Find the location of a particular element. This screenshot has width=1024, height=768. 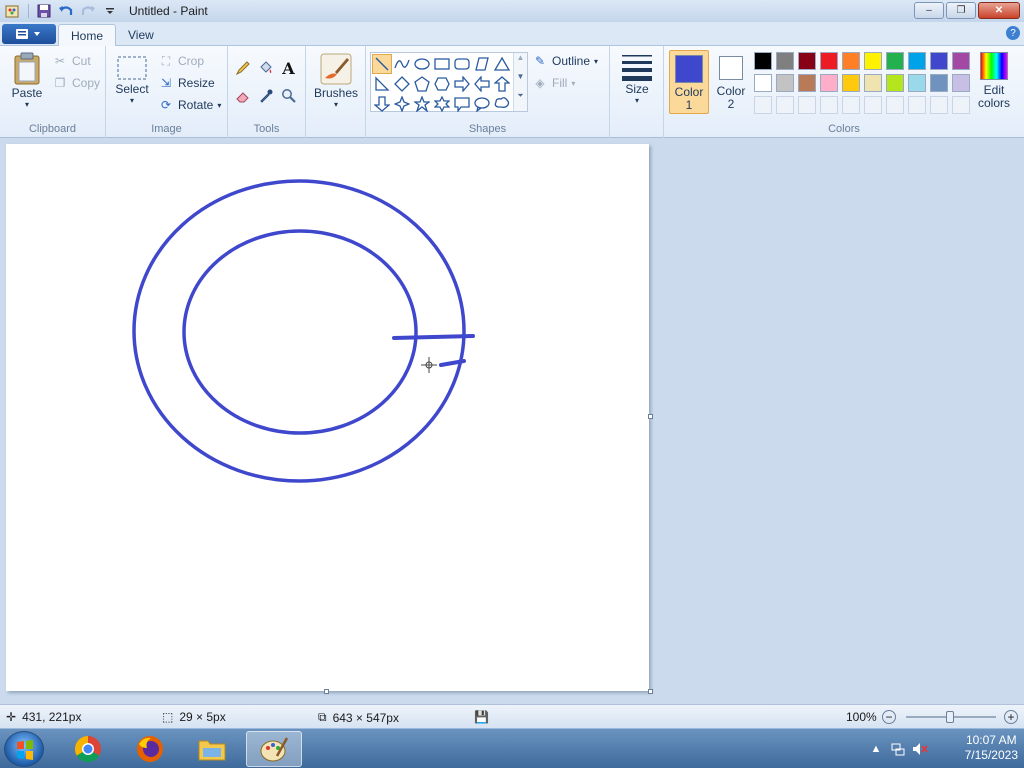

line-shape-icon is located at coordinates (382, 64).